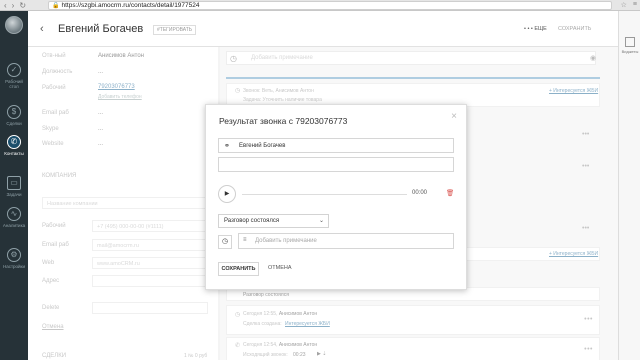  Describe the element at coordinates (283, 121) in the screenshot. I see `modal-title: Результат звонка с 79203076773` at that location.